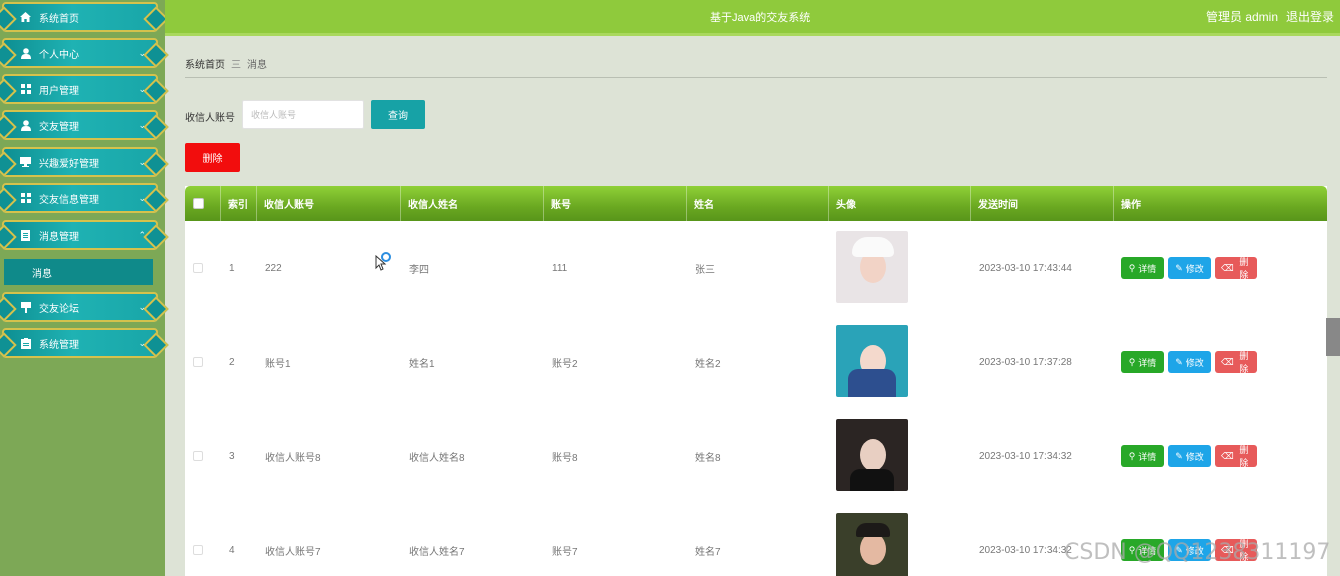 The image size is (1340, 576). Describe the element at coordinates (78, 272) in the screenshot. I see `sidebar-subitem-messages: 消息` at that location.